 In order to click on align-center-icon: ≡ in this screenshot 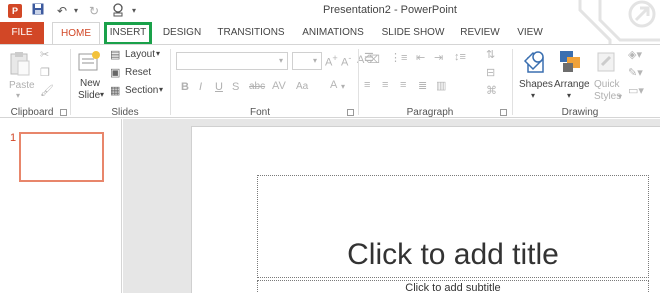, I will do `click(385, 85)`.